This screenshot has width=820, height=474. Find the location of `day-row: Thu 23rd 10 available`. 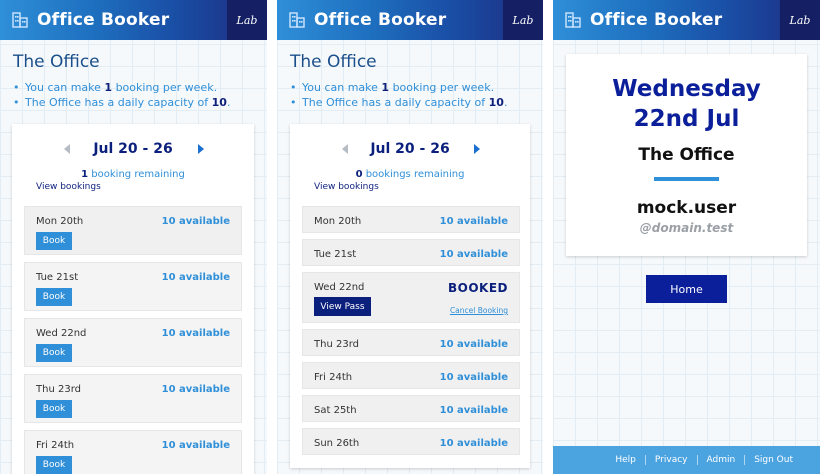

day-row: Thu 23rd 10 available is located at coordinates (411, 342).